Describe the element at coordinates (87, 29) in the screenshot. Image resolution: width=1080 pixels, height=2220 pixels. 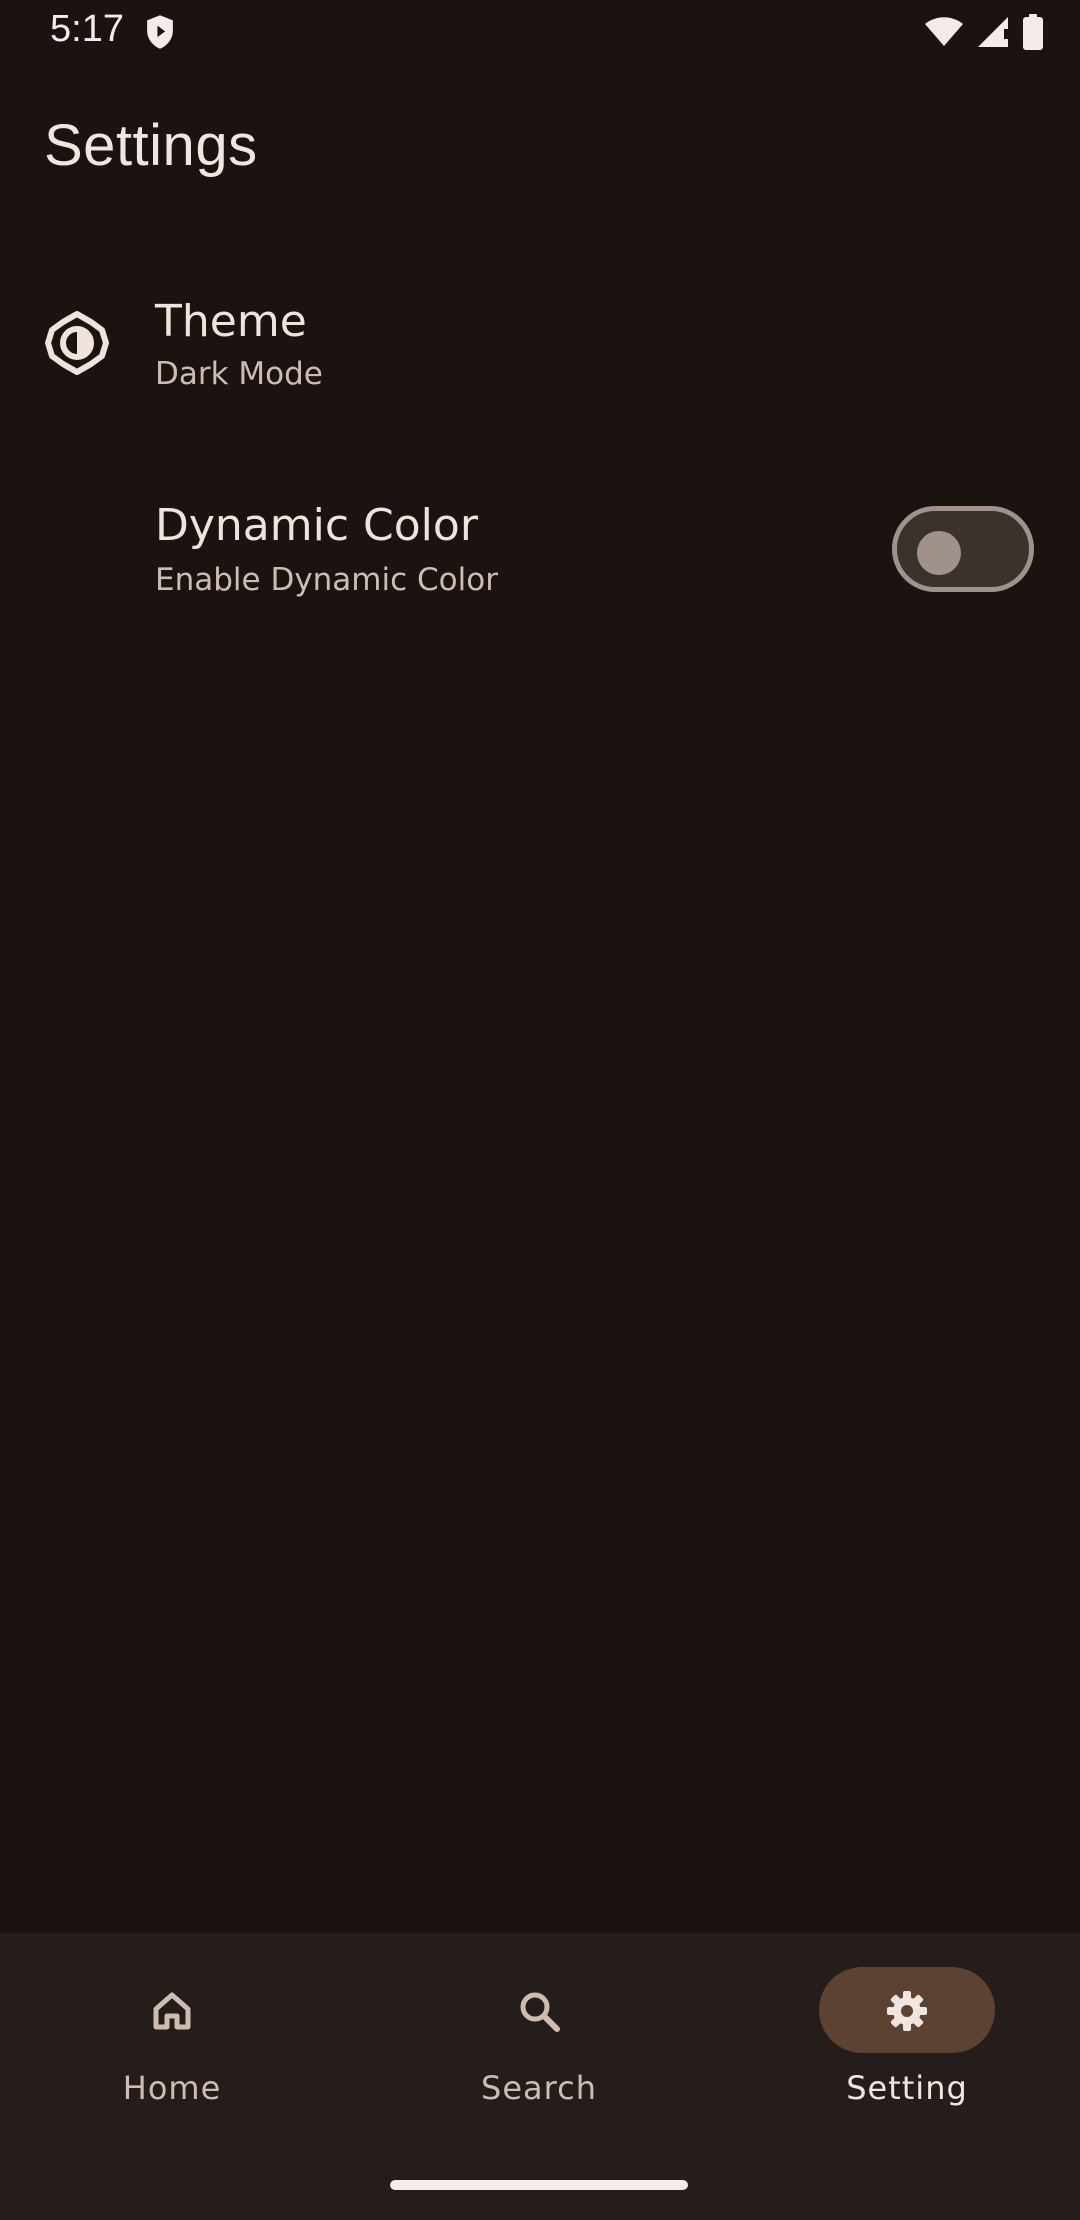
I see `status-time: 5:17` at that location.